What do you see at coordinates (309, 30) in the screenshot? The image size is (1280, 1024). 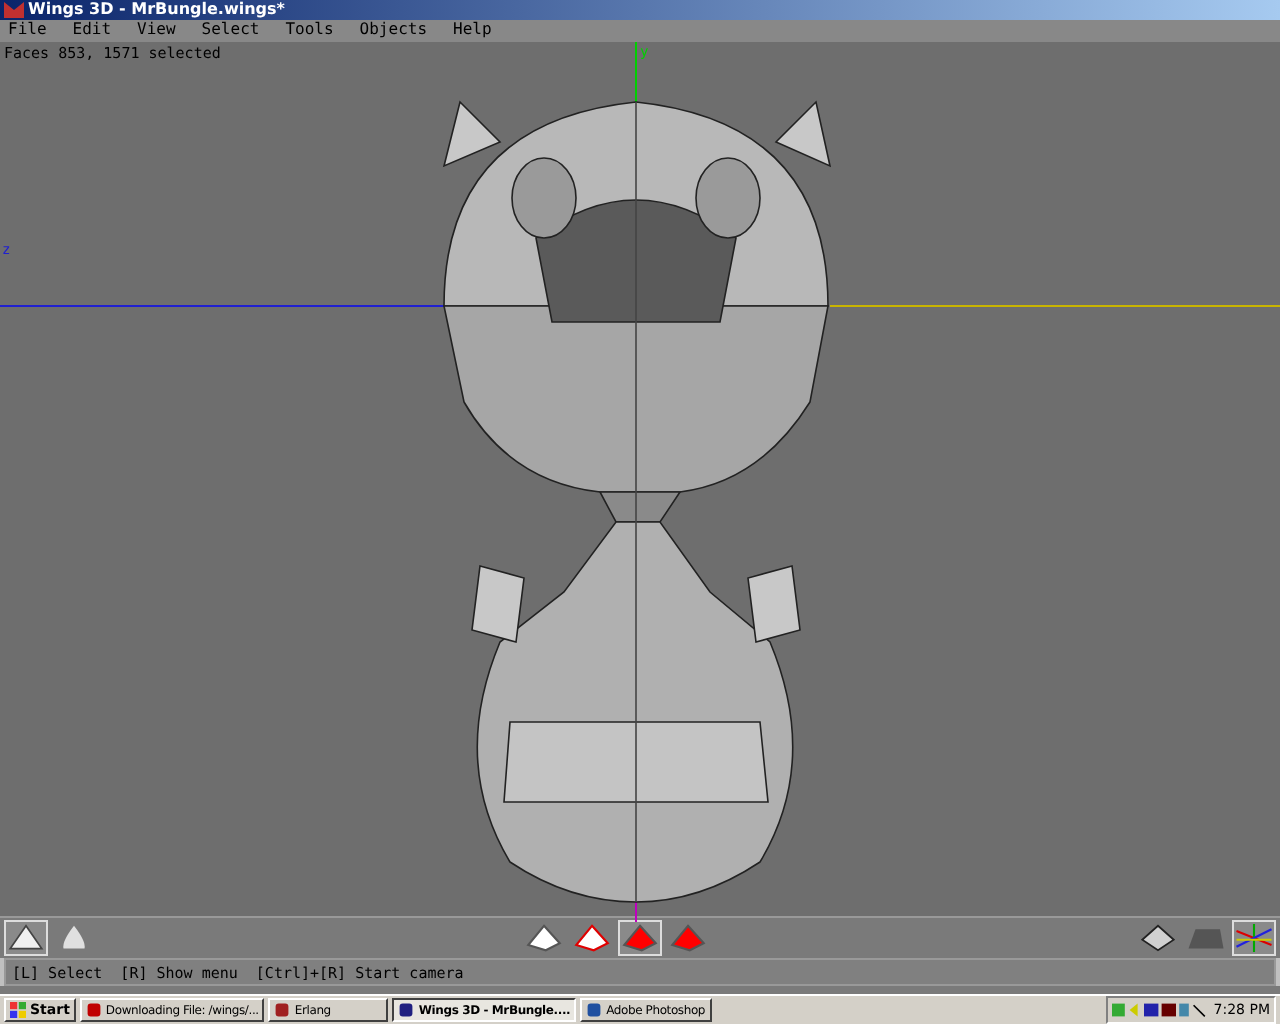 I see `menu-item: Tools` at bounding box center [309, 30].